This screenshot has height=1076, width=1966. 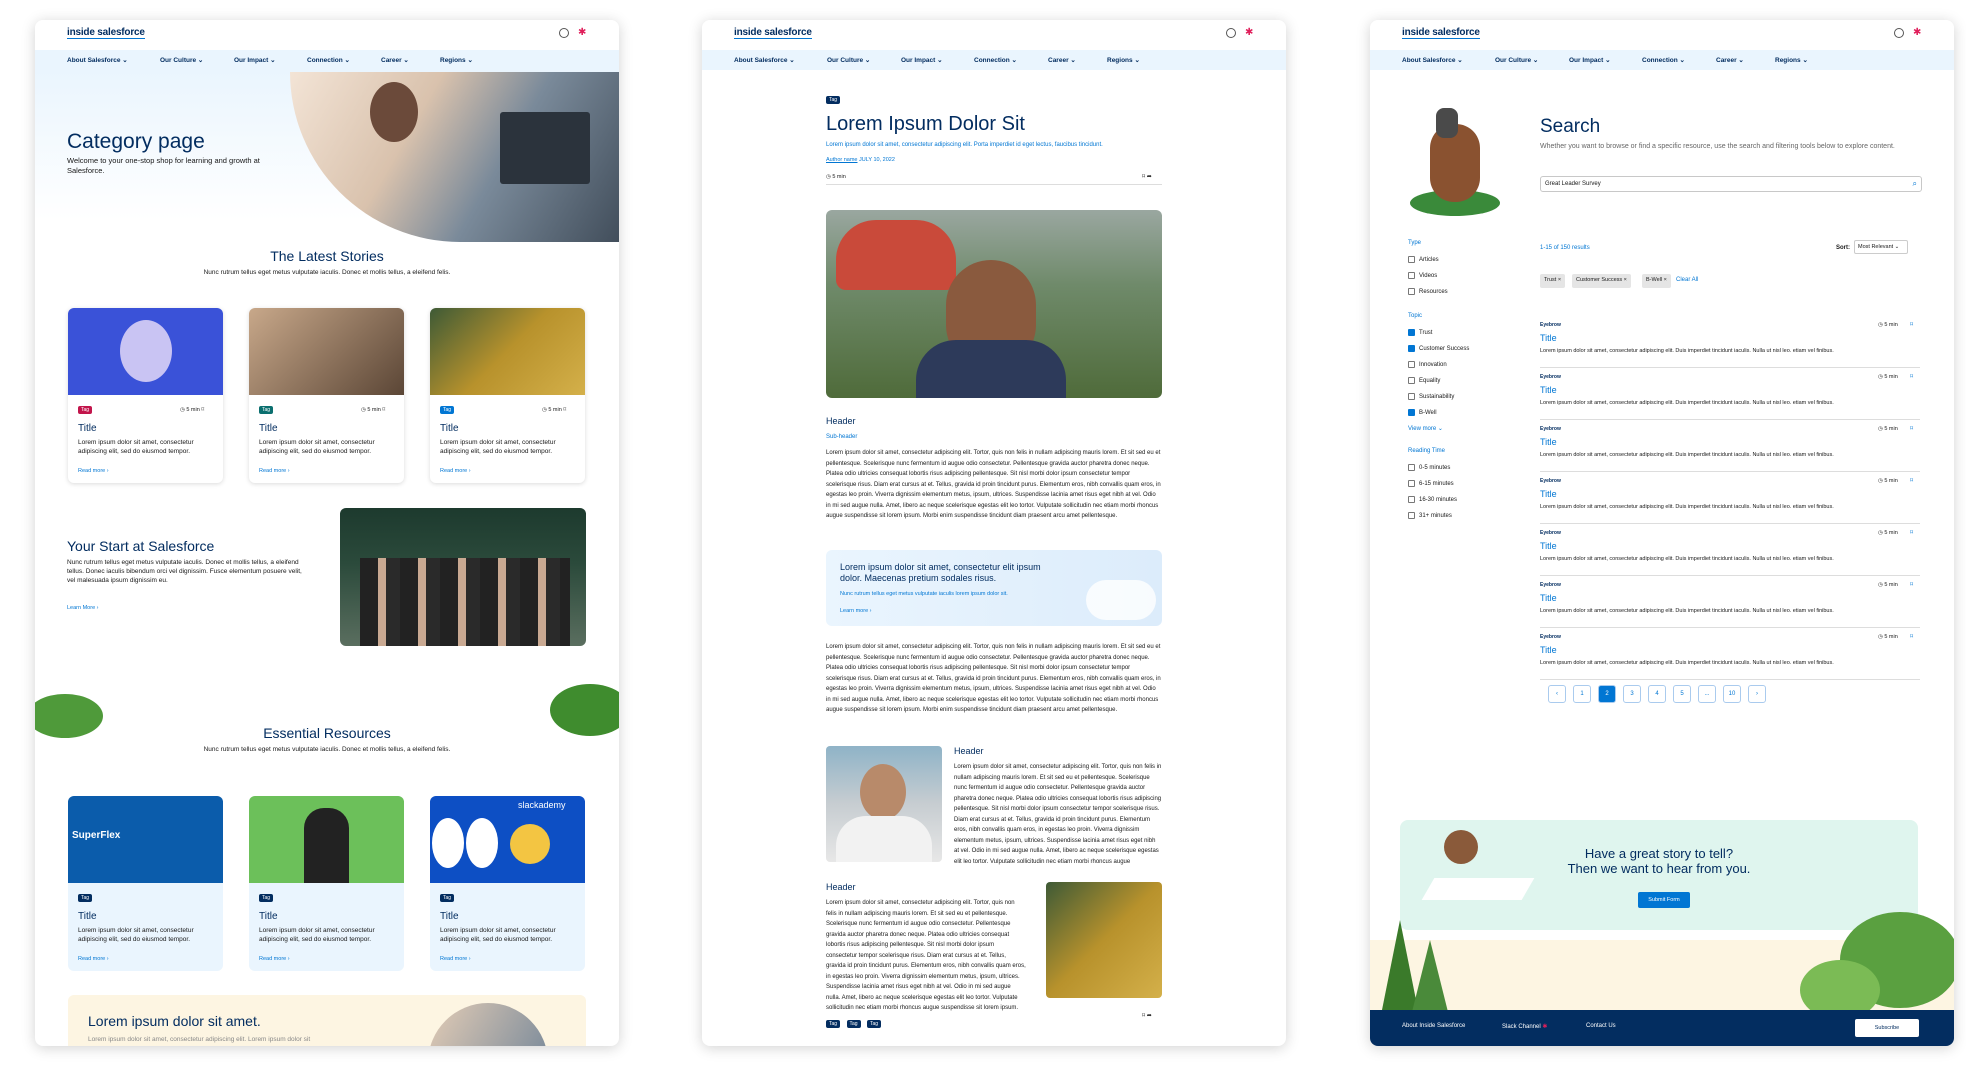 I want to click on filter-chip: Trust ×, so click(x=1553, y=281).